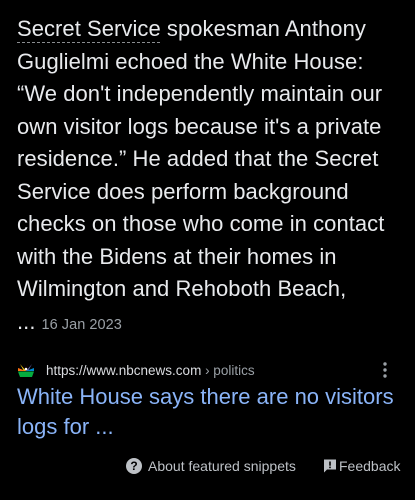 This screenshot has height=500, width=415. What do you see at coordinates (26, 370) in the screenshot?
I see `nbc-peacock-icon` at bounding box center [26, 370].